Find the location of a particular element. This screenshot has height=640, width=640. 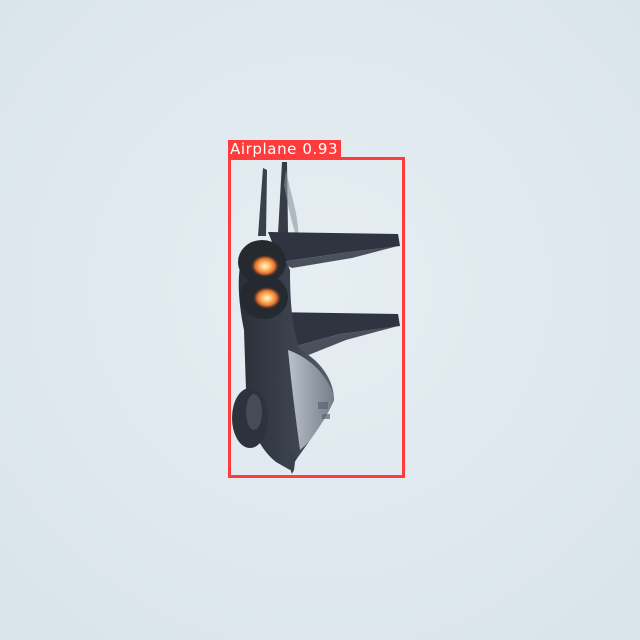

intake-pod-highlight is located at coordinates (254, 412).